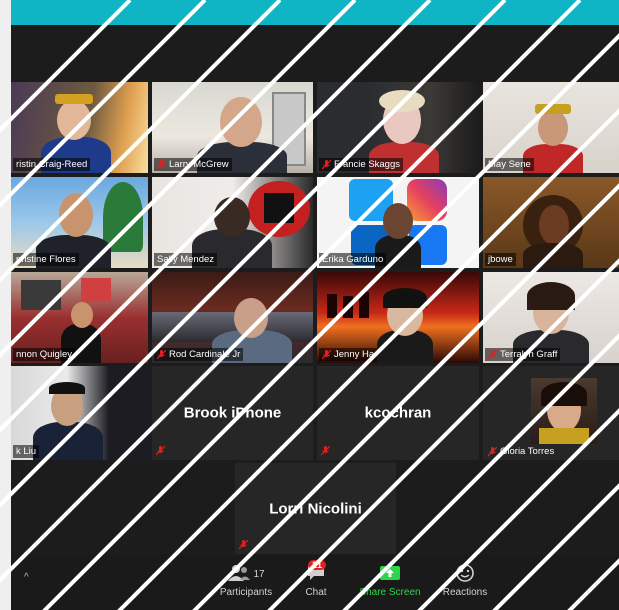 The width and height of the screenshot is (619, 610). What do you see at coordinates (353, 259) in the screenshot?
I see `participant-name-label: Erika Garduno` at bounding box center [353, 259].